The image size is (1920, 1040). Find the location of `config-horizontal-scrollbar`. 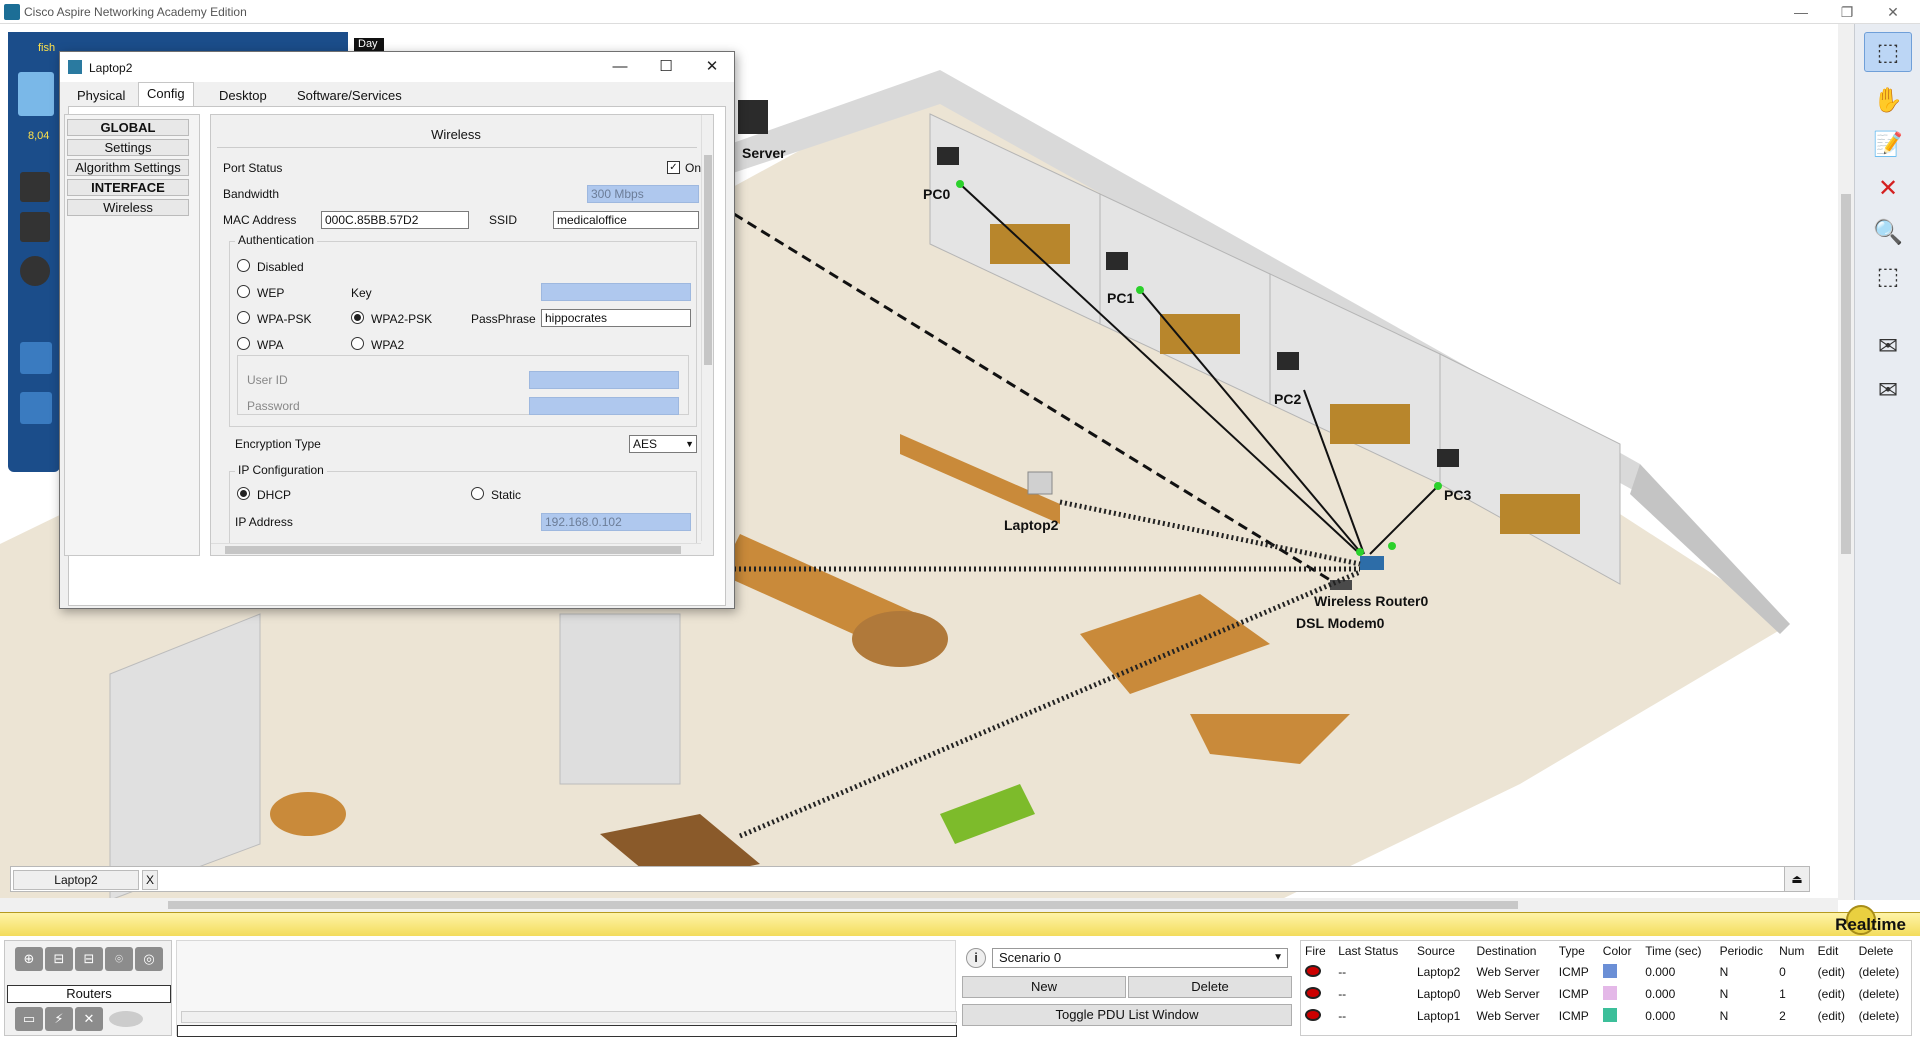

config-horizontal-scrollbar is located at coordinates (456, 549).